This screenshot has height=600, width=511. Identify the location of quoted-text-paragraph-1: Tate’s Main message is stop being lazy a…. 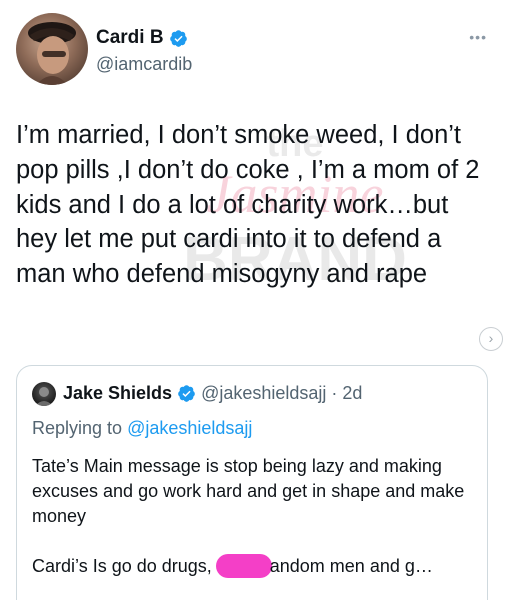
(248, 491).